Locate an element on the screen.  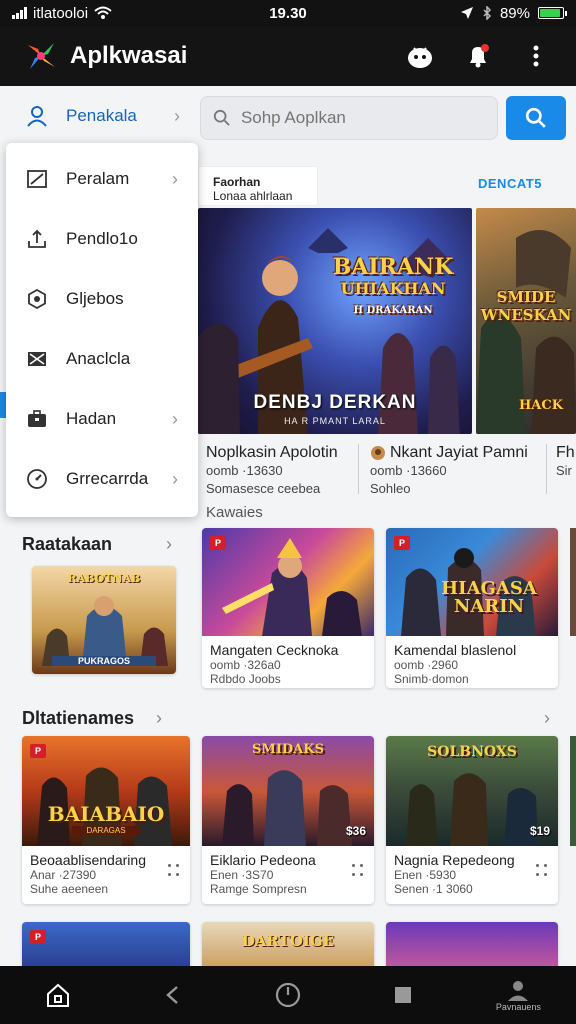
menu-item-label: Gljebos is located at coordinates (95, 298).